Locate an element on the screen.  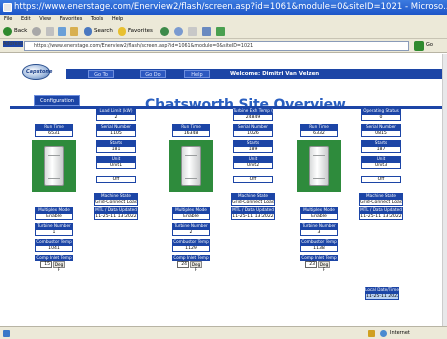
status-bar: Internet is located at coordinates (223, 332).